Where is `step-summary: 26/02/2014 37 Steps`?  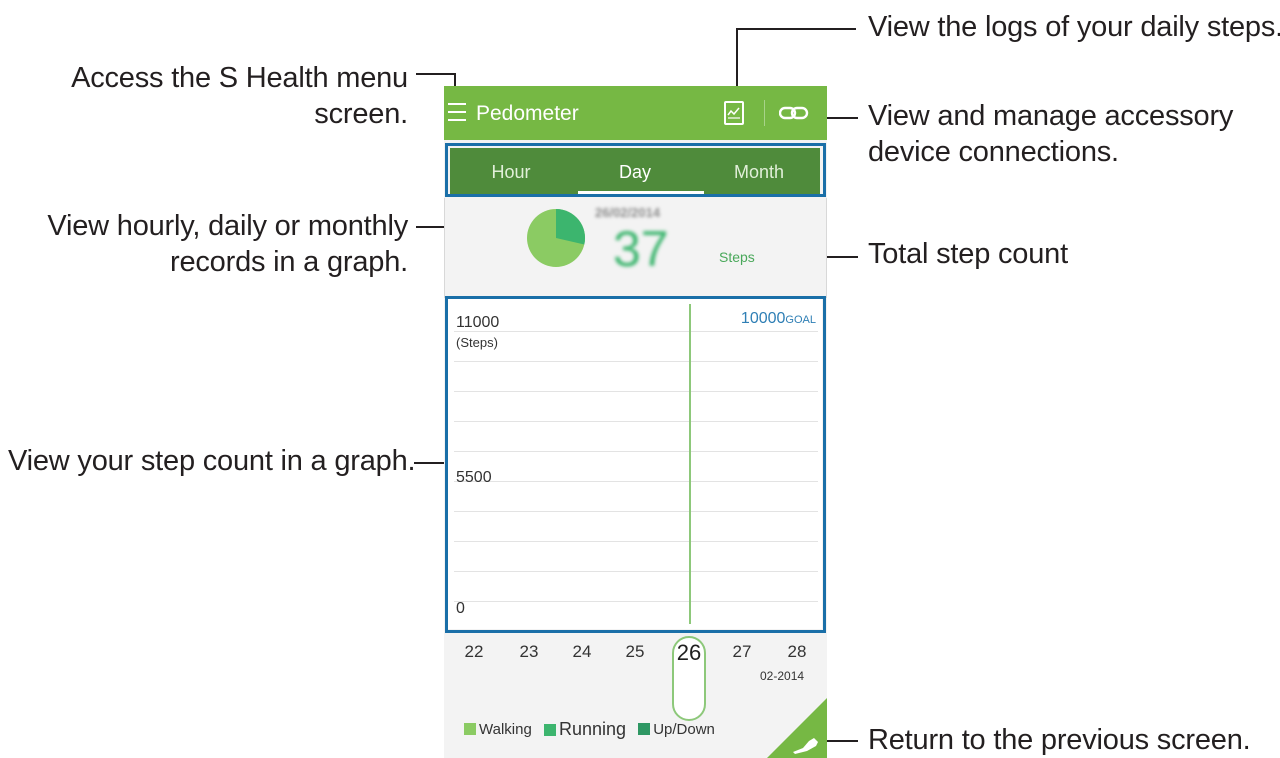 step-summary: 26/02/2014 37 Steps is located at coordinates (635, 248).